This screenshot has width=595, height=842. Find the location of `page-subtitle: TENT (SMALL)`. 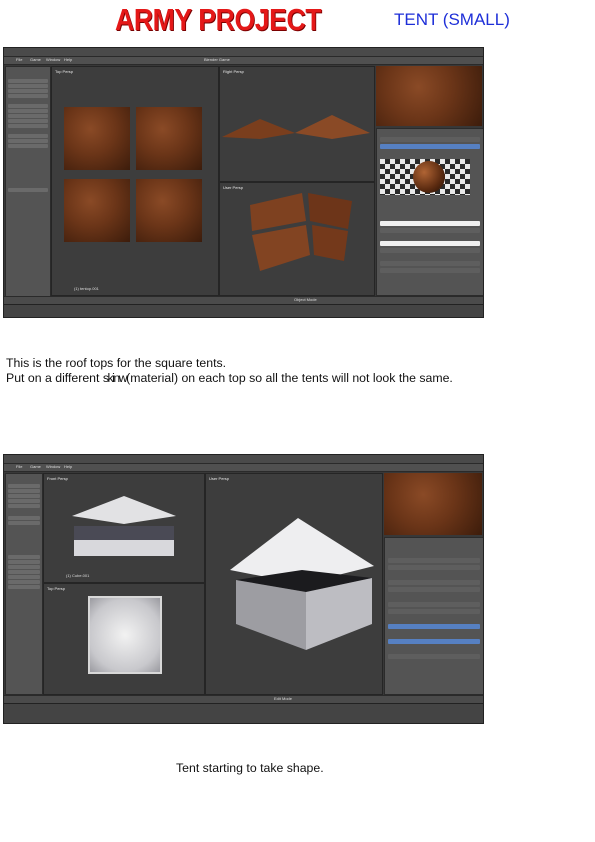

page-subtitle: TENT (SMALL) is located at coordinates (452, 19).